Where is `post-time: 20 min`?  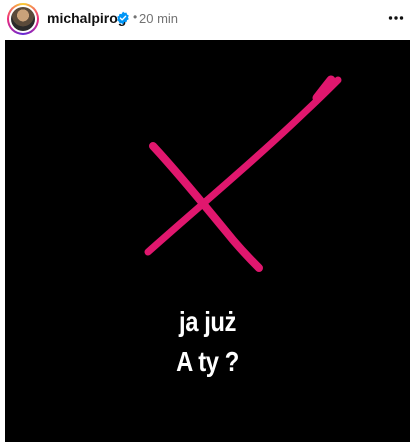
post-time: 20 min is located at coordinates (158, 18).